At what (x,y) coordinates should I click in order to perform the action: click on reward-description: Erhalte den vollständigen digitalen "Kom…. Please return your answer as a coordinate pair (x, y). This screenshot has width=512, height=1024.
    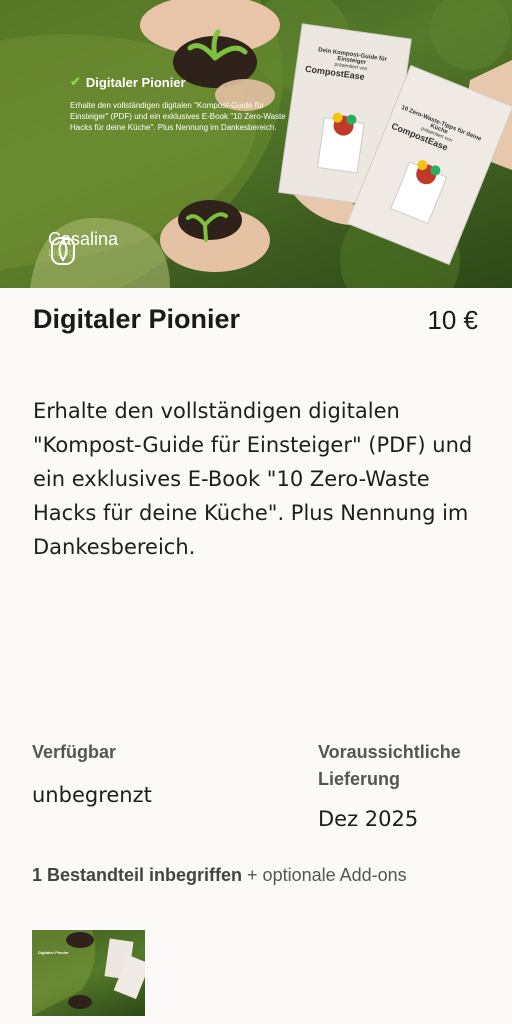
    Looking at the image, I should click on (253, 479).